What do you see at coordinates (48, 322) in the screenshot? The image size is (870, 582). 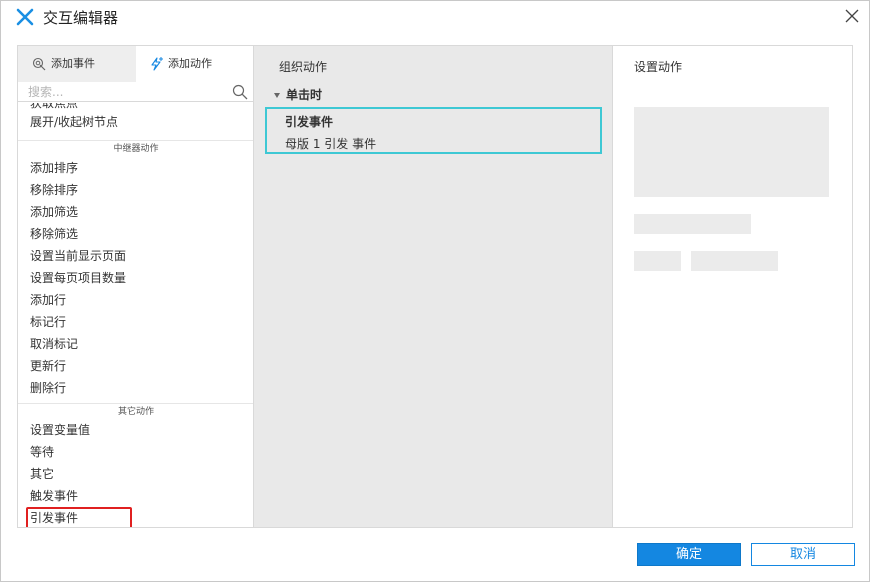 I see `list-item: 标记行` at bounding box center [48, 322].